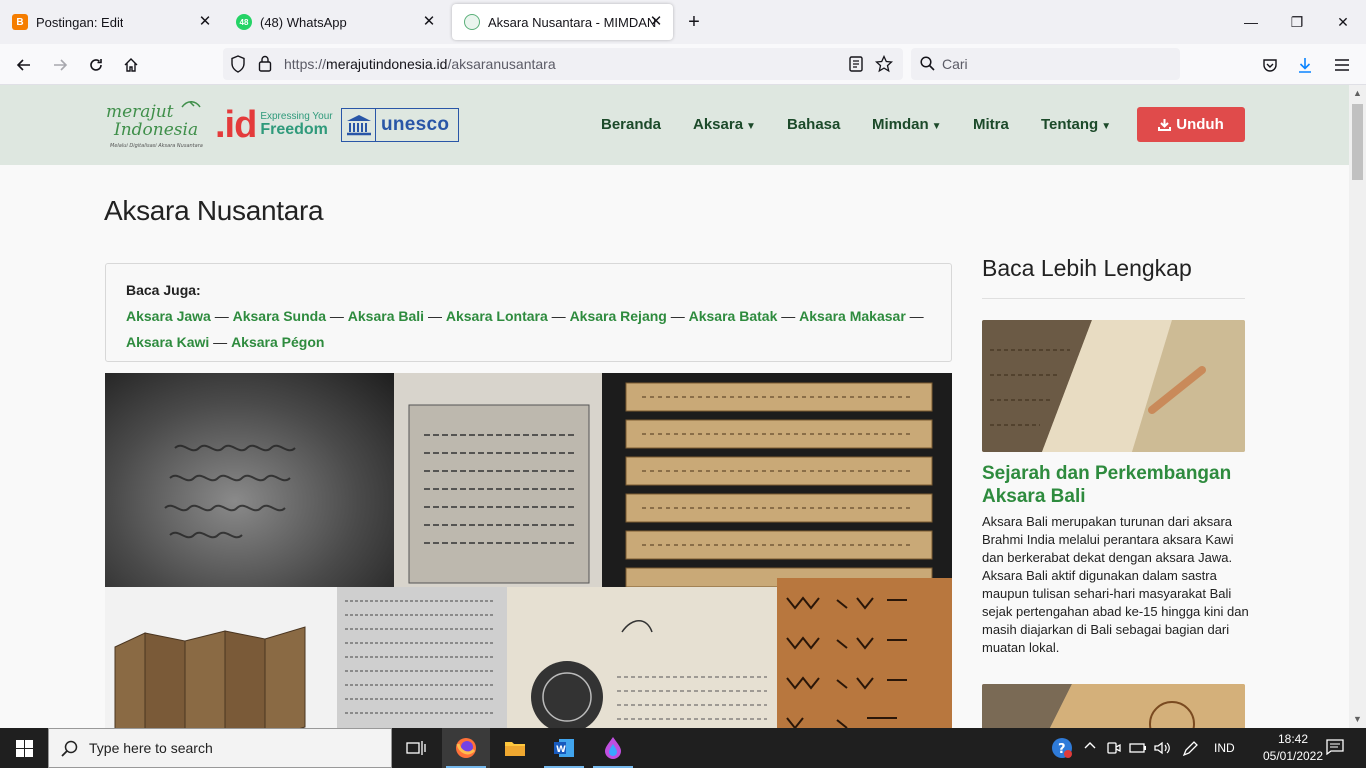  Describe the element at coordinates (900, 124) in the screenshot. I see `menu-label: Mimdan` at that location.